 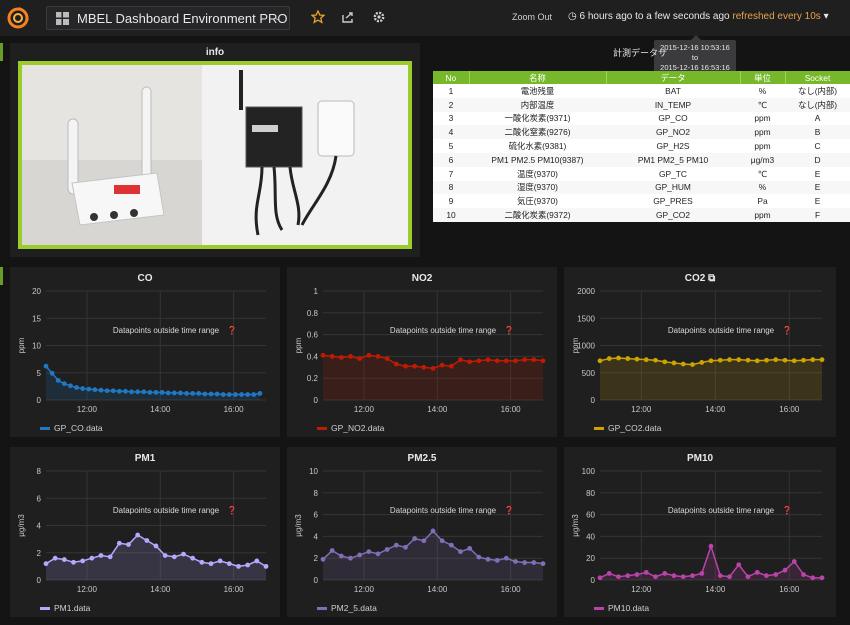 I want to click on zoom-out-button: Zoom Out, so click(x=532, y=17).